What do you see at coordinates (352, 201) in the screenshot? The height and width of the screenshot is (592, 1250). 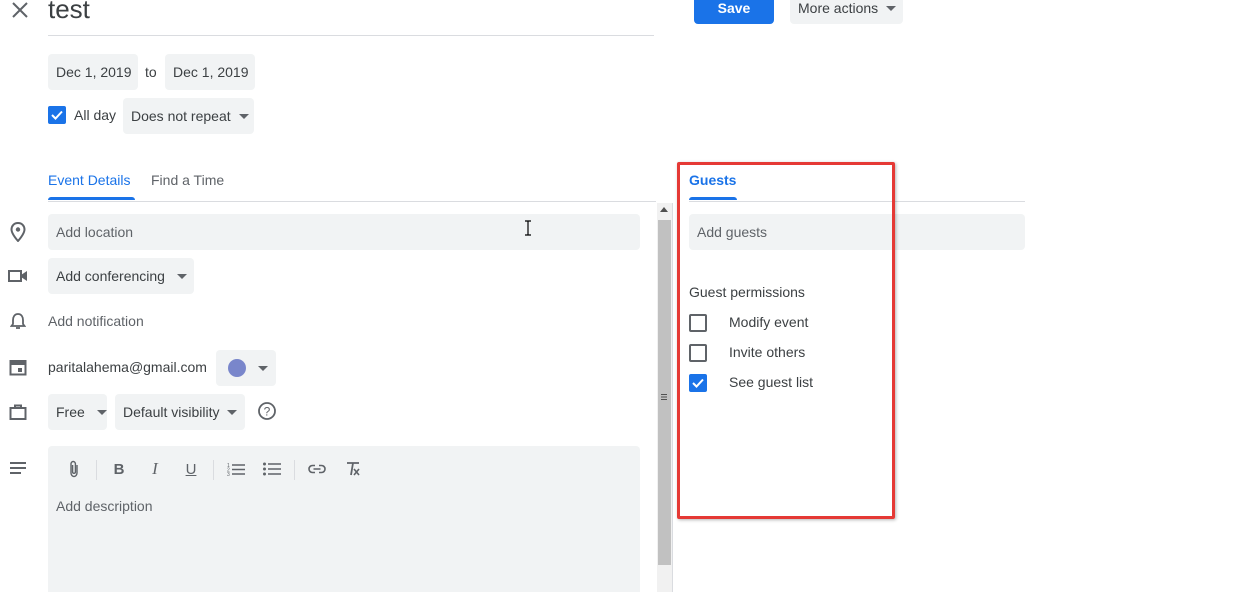 I see `tabs-divider` at bounding box center [352, 201].